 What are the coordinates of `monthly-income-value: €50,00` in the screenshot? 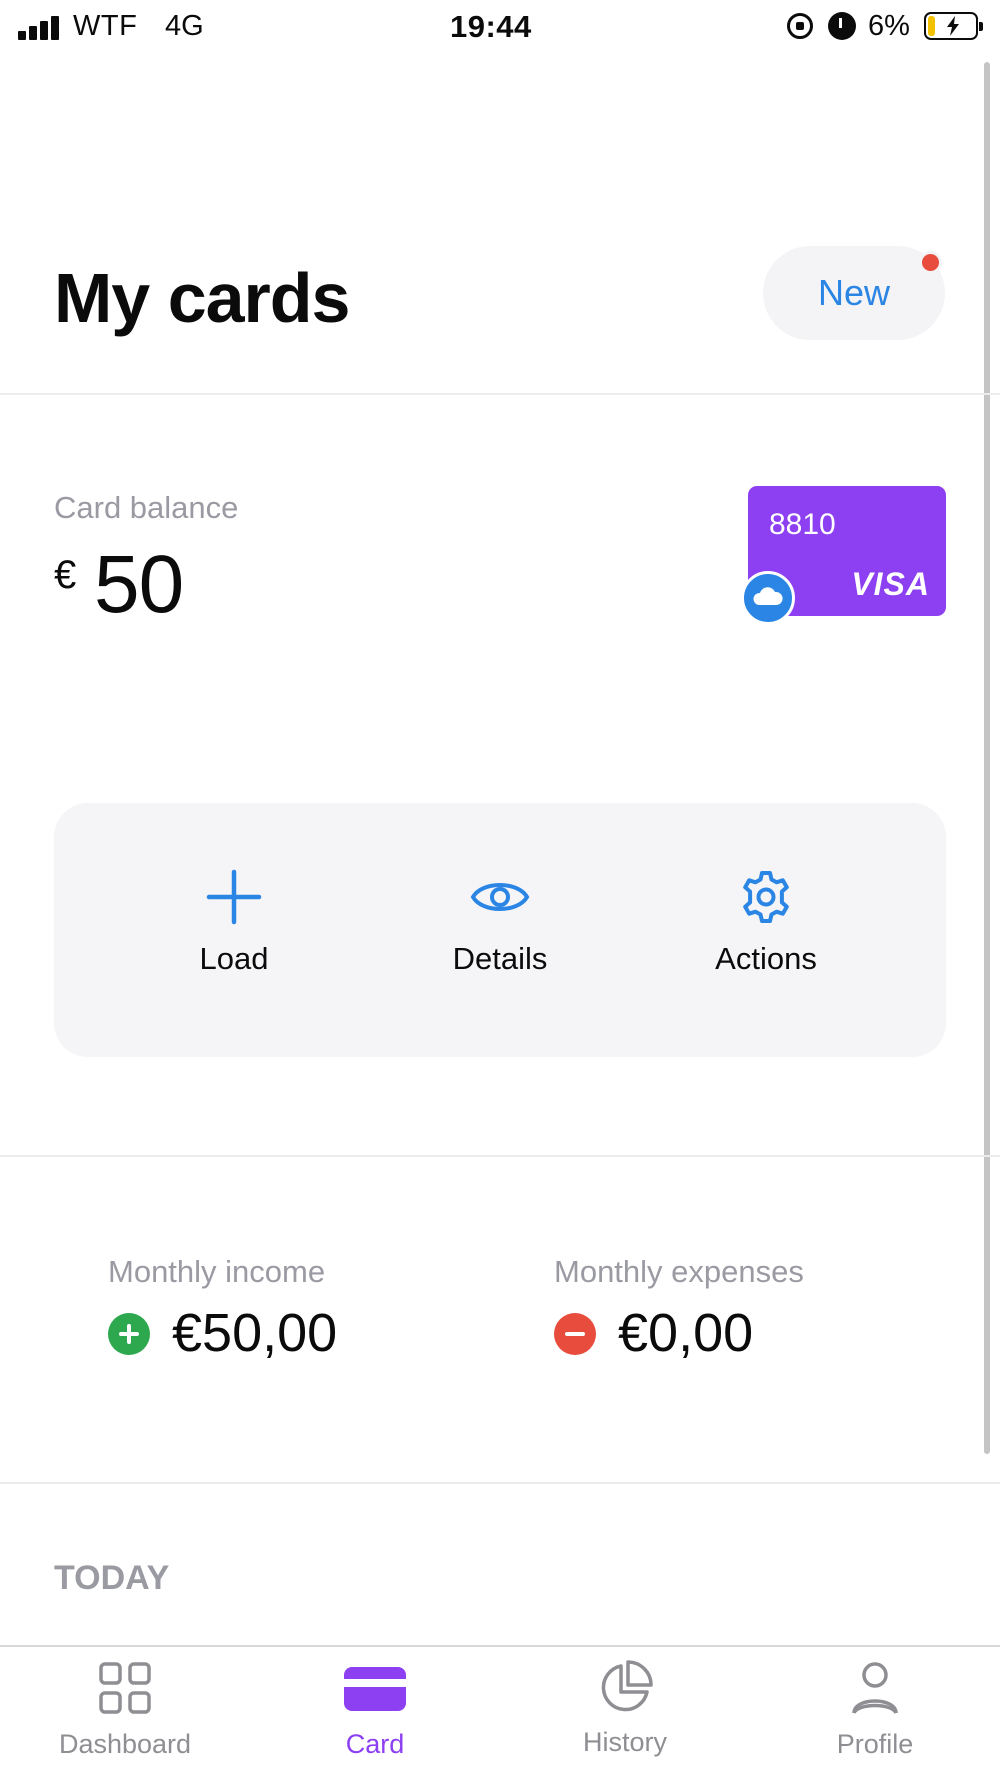 It's located at (255, 1333).